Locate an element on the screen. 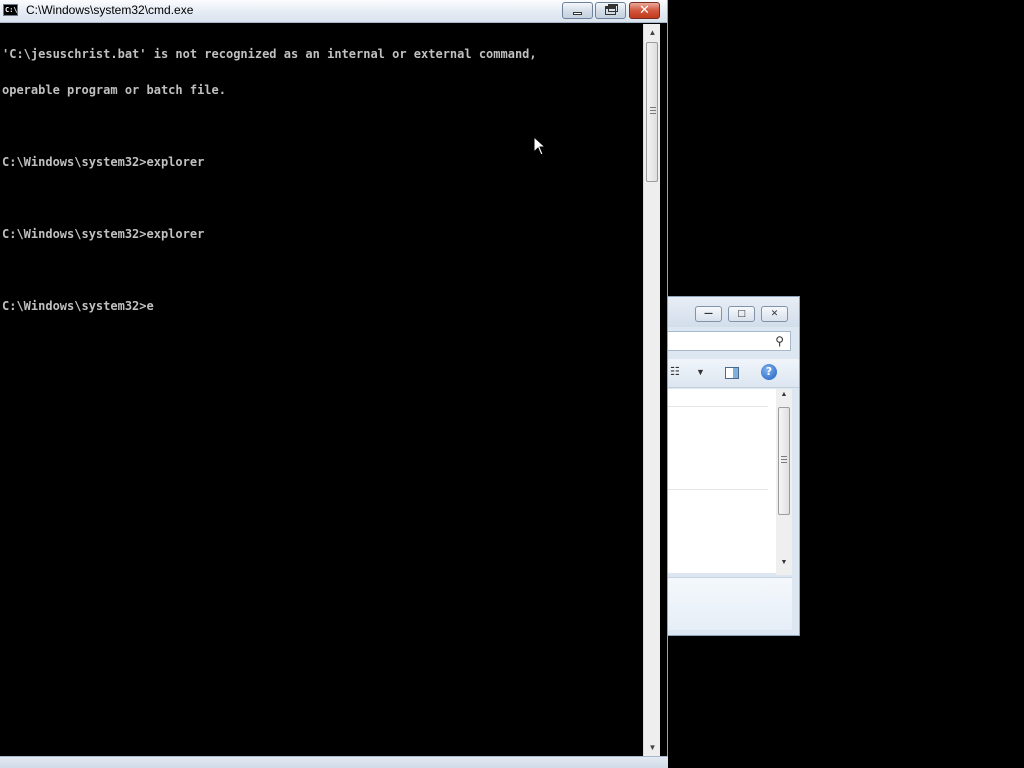 The image size is (1024, 768). cmd-close-button: ✕ is located at coordinates (644, 10).